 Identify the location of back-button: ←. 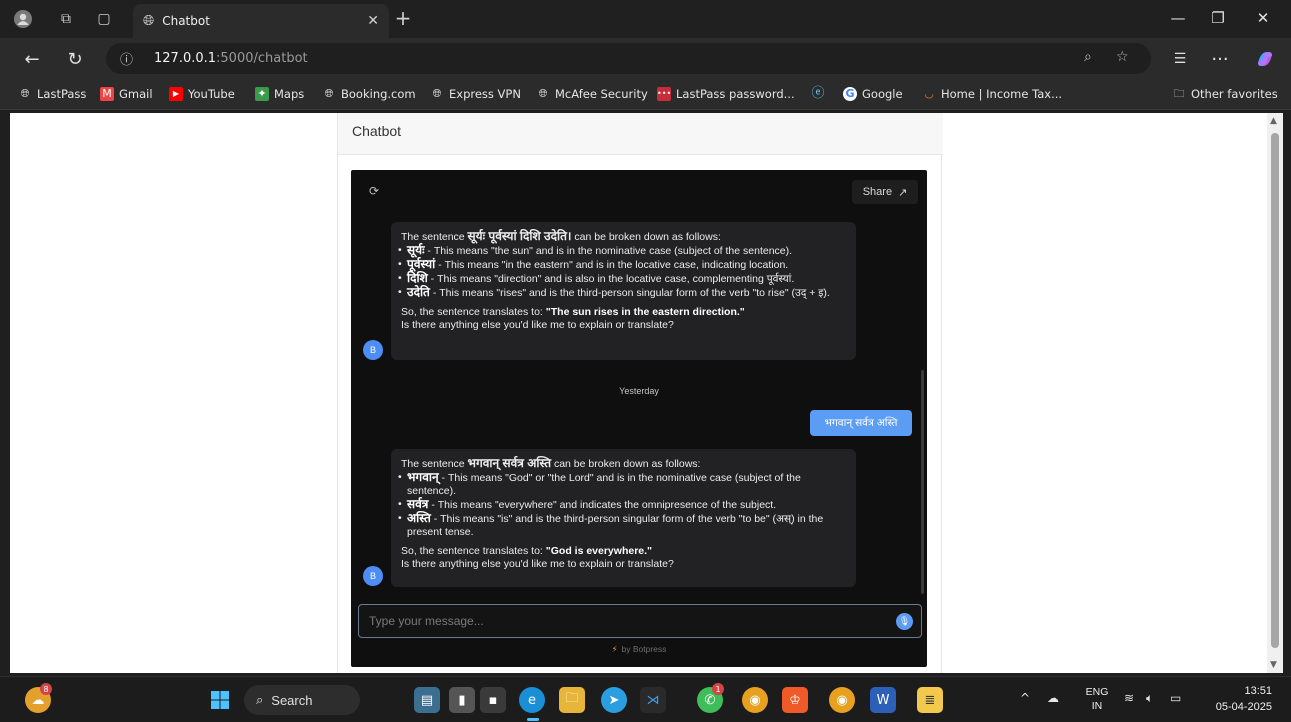
(32, 59).